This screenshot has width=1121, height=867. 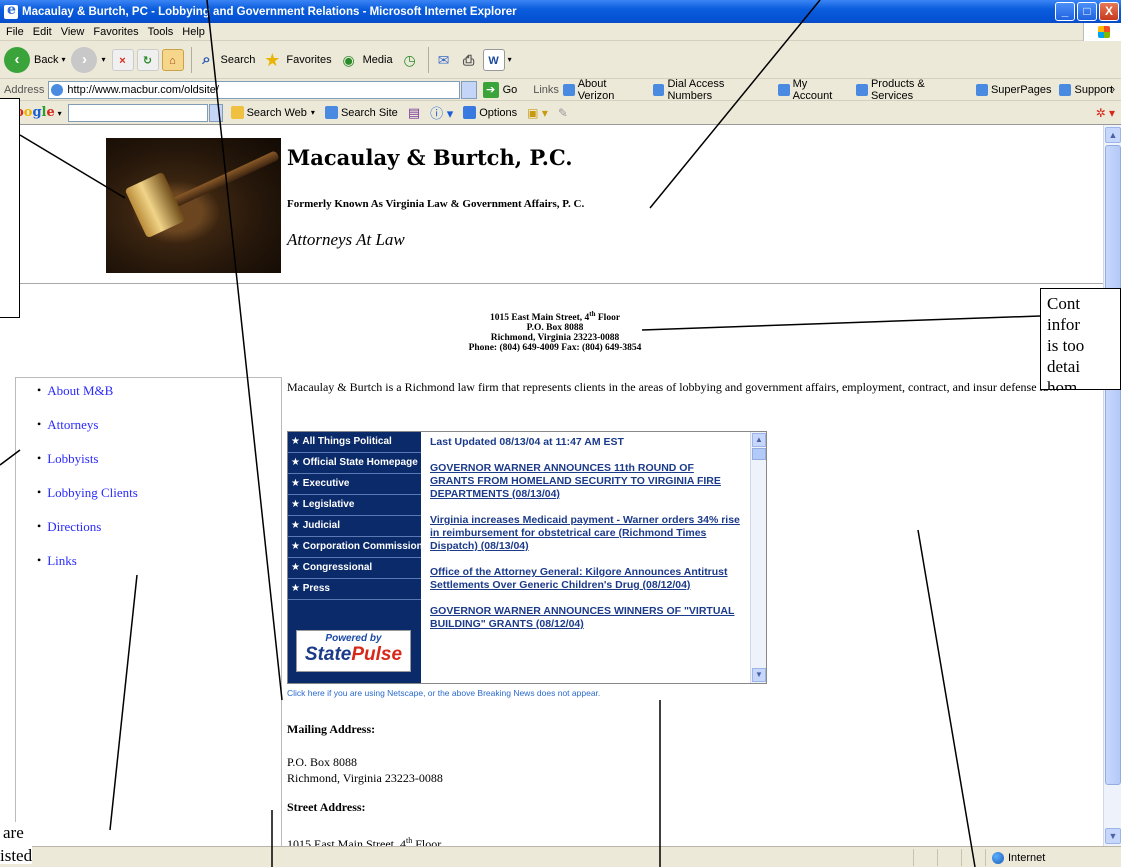 What do you see at coordinates (354, 505) in the screenshot?
I see `news-category: ★ Legislative` at bounding box center [354, 505].